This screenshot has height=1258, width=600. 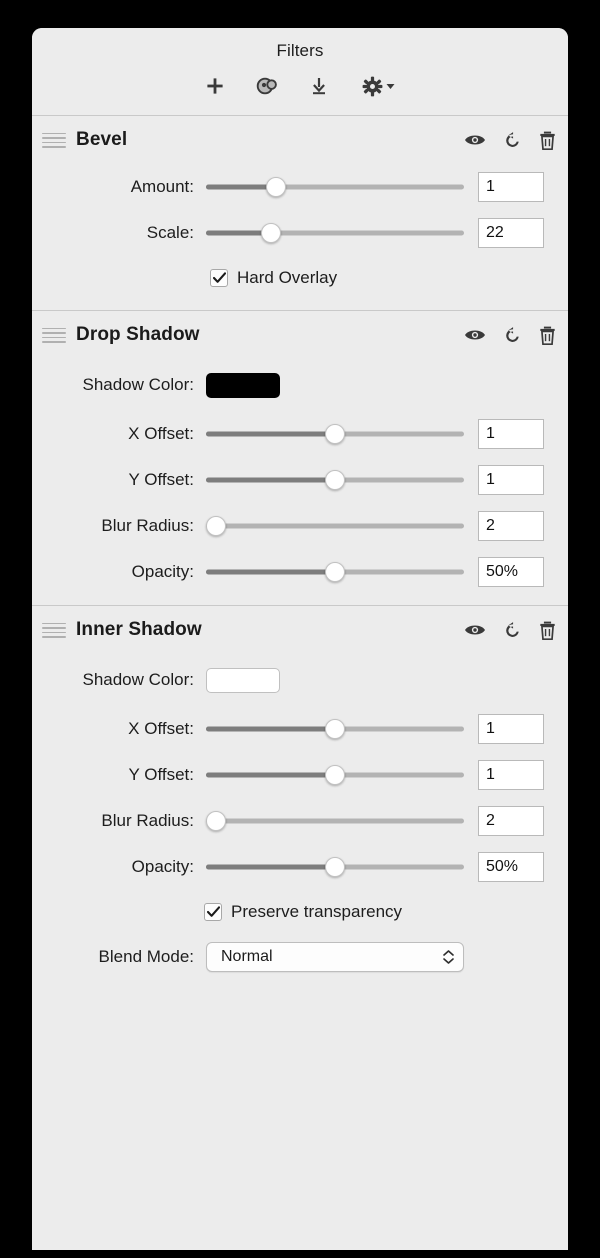 I want to click on checkbox-control: Hard Overlay, so click(x=273, y=278).